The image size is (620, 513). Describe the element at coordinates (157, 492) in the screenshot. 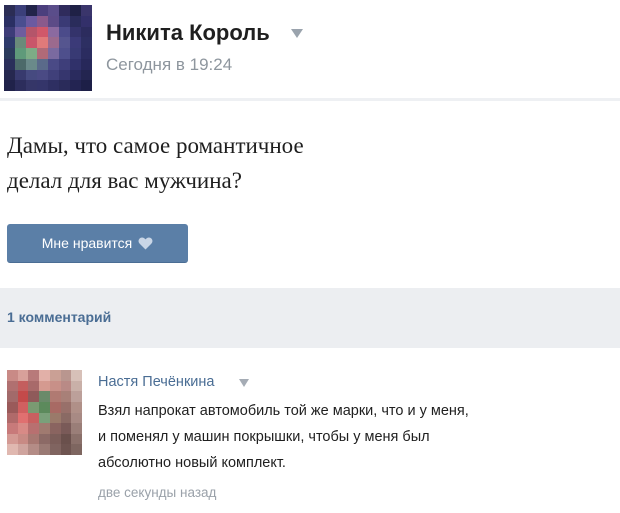

I see `comment-timestamp: две секунды назад` at that location.